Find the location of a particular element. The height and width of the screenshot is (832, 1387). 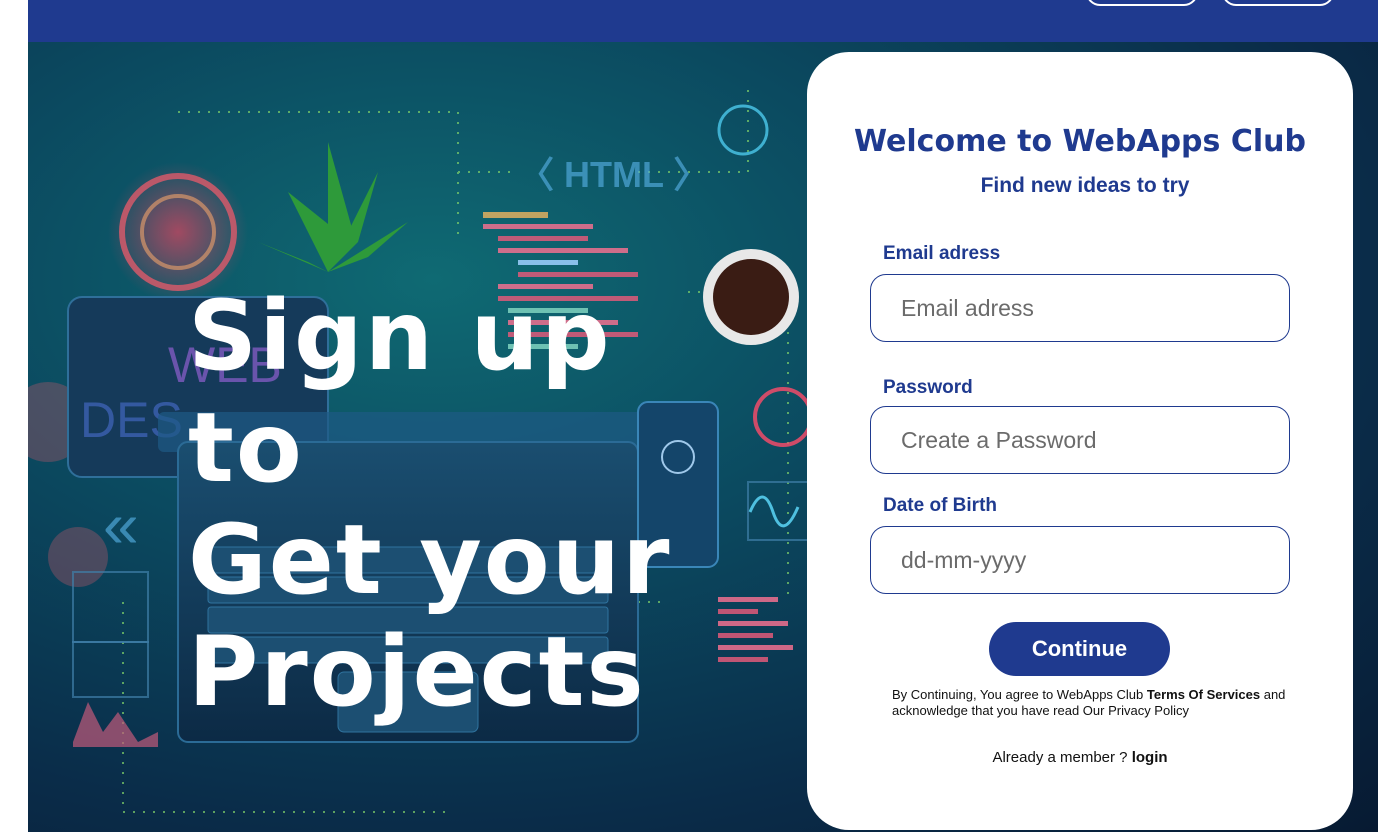

dob-label: Date of Birth is located at coordinates (940, 505).